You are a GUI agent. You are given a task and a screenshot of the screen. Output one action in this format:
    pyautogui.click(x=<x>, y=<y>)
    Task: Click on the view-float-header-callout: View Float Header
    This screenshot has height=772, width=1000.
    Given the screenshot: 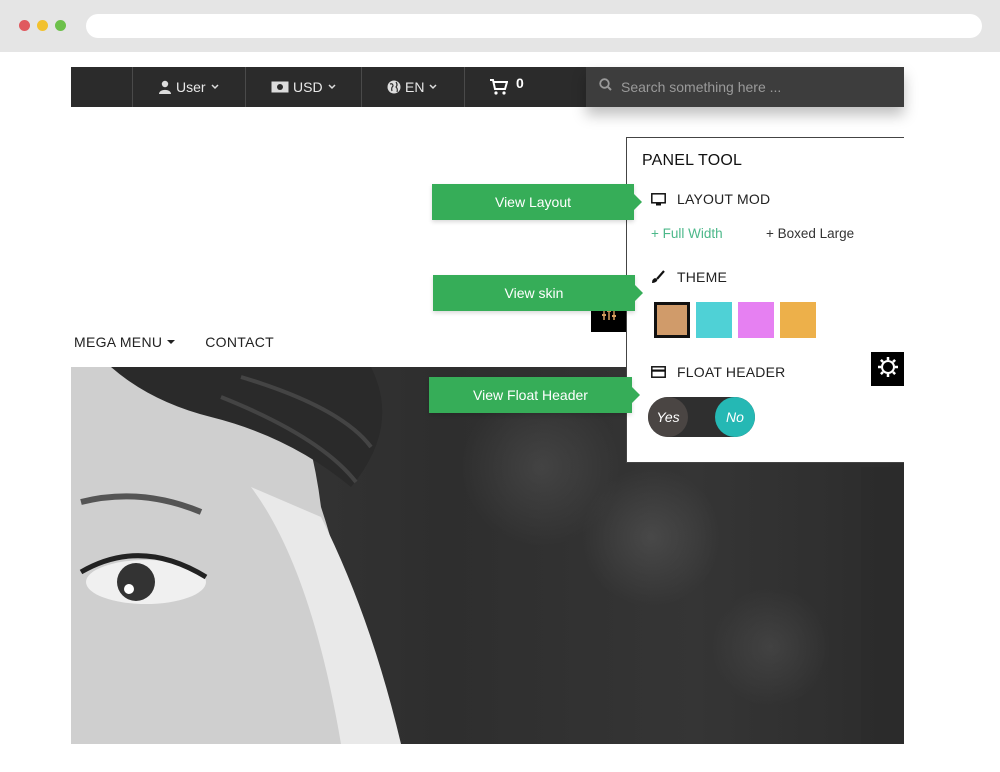 What is the action you would take?
    pyautogui.click(x=534, y=395)
    